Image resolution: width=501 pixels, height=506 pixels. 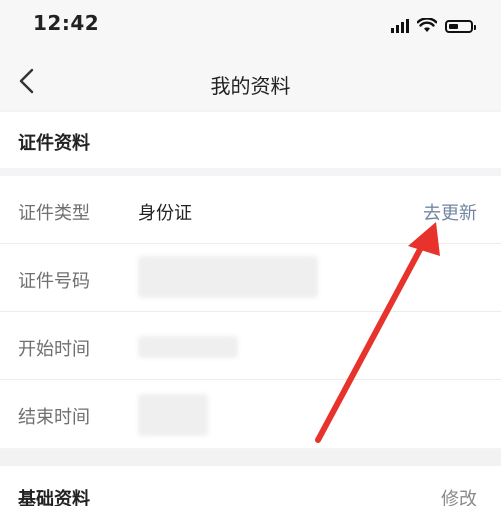 What do you see at coordinates (427, 25) in the screenshot?
I see `wifi-icon` at bounding box center [427, 25].